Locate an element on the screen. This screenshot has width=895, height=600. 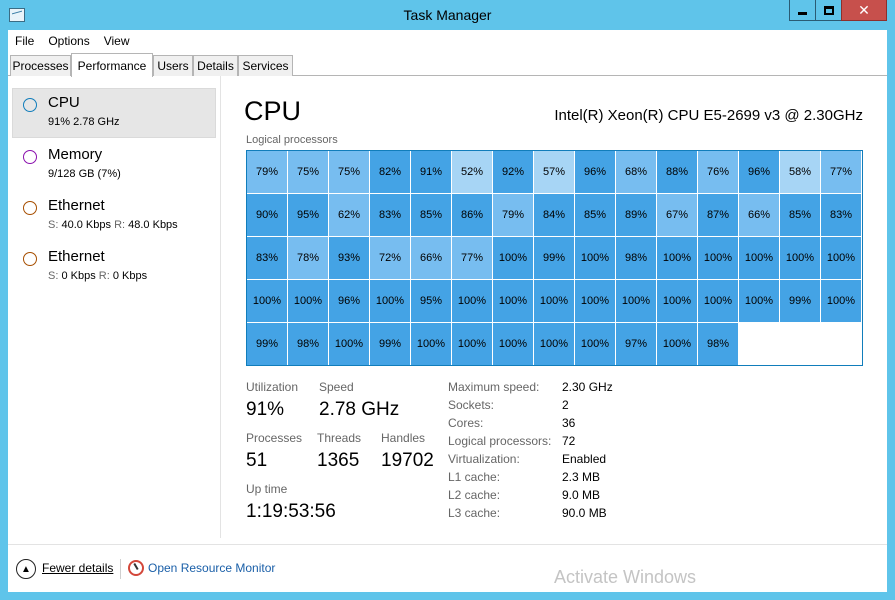
logical-processors-count-value: 72 is located at coordinates (569, 441).